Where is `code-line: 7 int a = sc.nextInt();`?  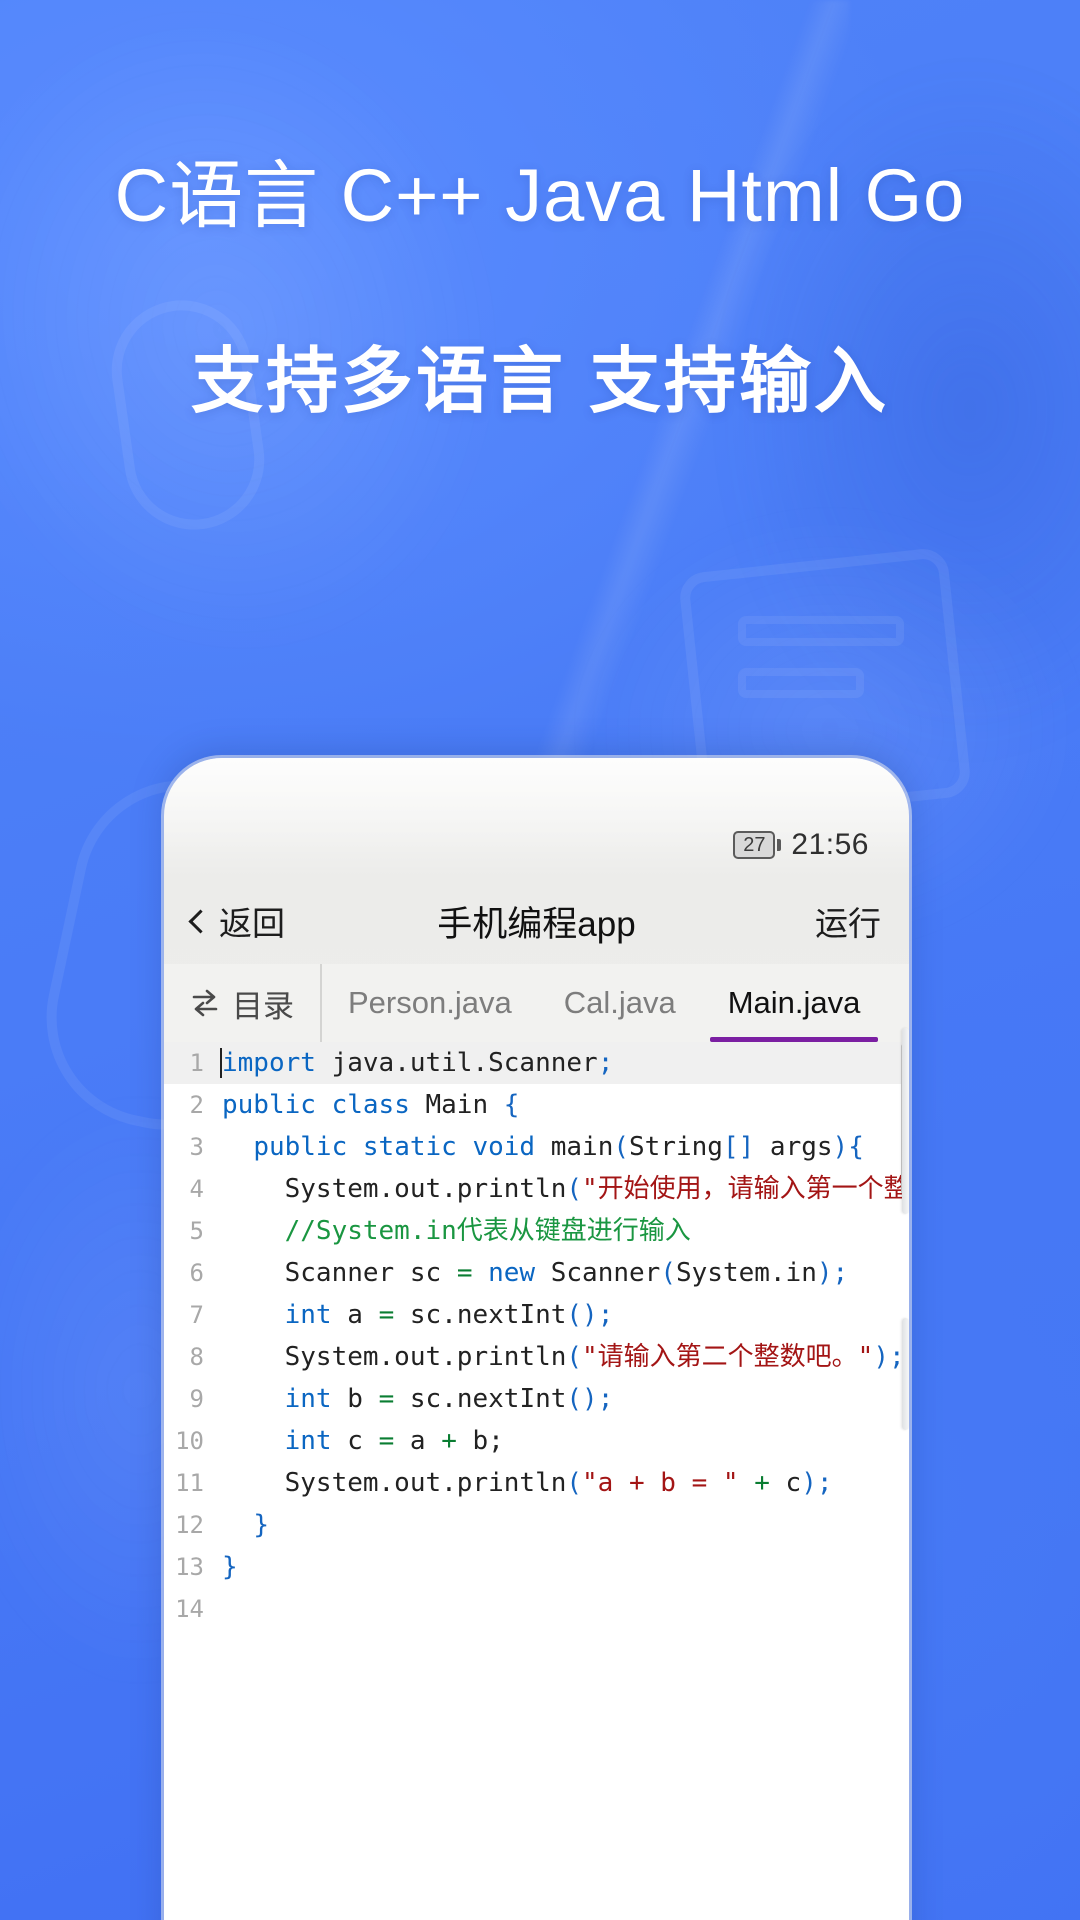
code-line: 7 int a = sc.nextInt(); is located at coordinates (536, 1315).